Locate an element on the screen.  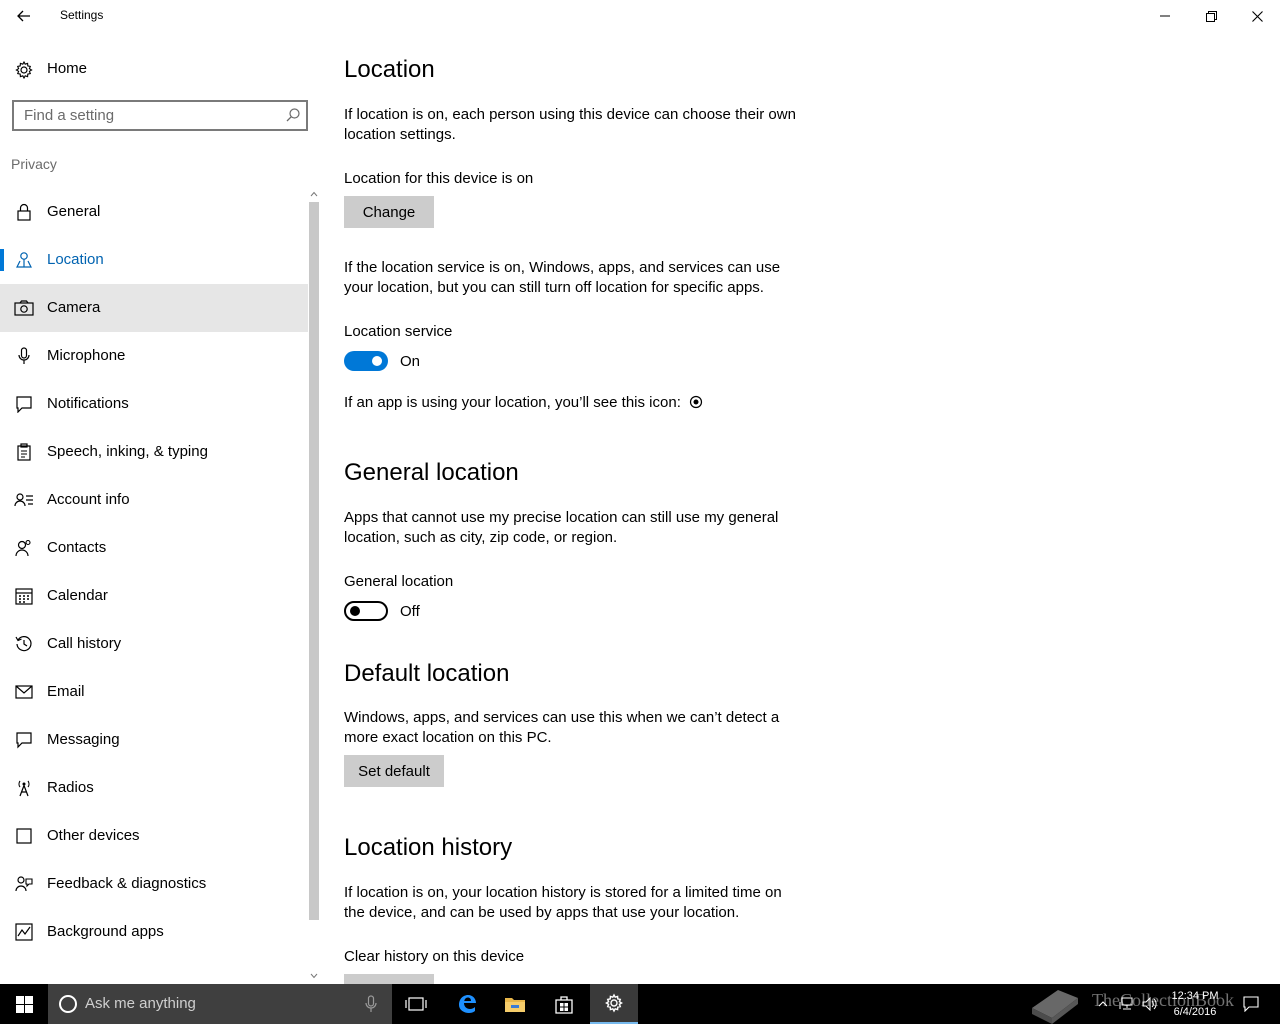
back-button is located at coordinates (24, 16).